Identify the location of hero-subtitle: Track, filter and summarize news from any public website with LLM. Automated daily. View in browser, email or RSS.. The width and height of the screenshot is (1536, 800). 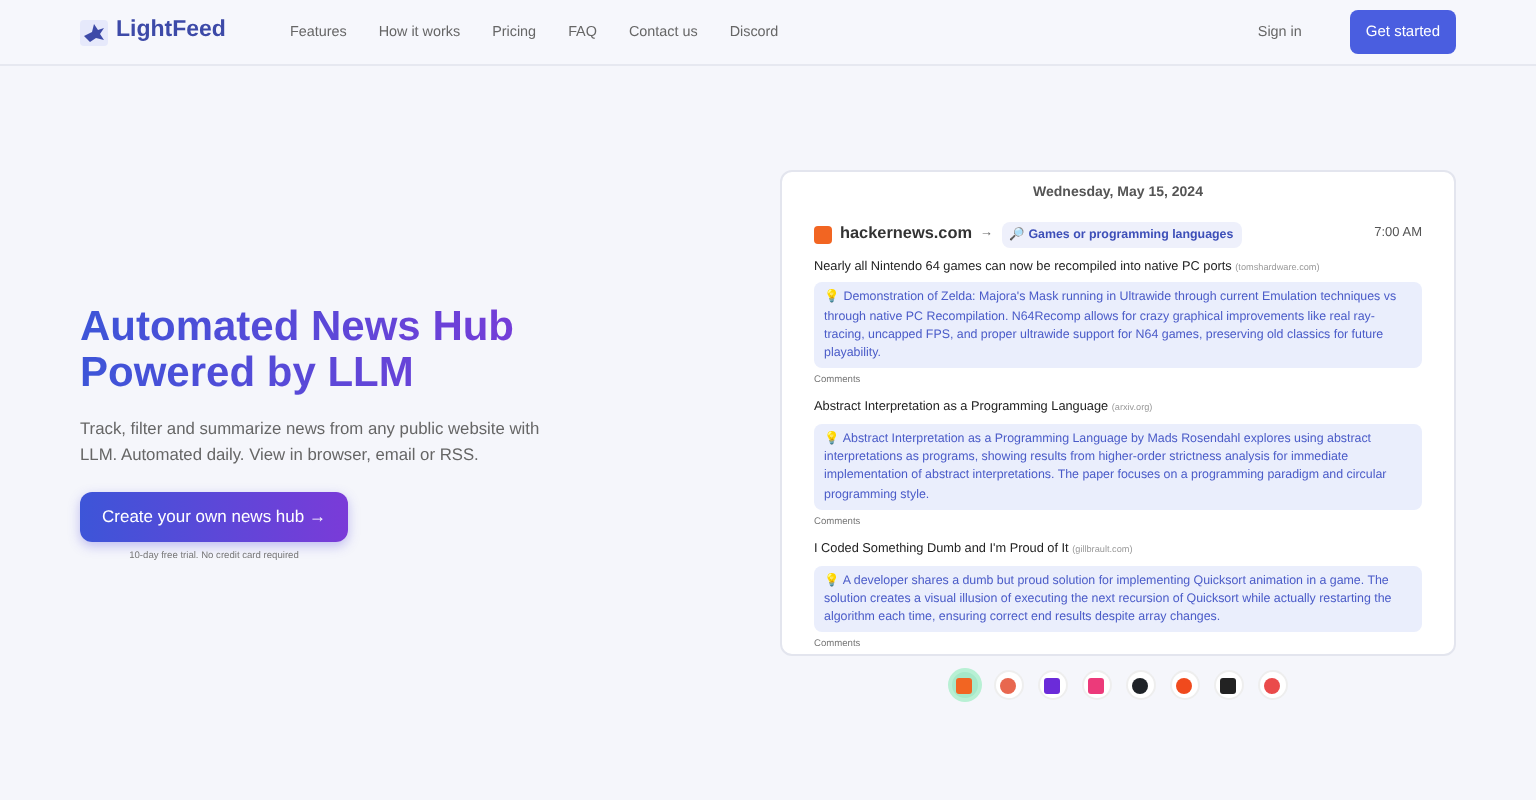
(311, 441).